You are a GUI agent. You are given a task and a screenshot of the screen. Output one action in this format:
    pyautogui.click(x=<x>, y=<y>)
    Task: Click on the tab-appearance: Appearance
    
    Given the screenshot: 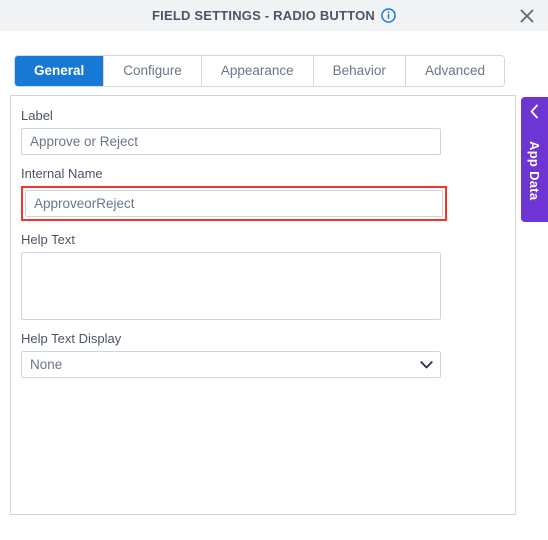 What is the action you would take?
    pyautogui.click(x=257, y=71)
    